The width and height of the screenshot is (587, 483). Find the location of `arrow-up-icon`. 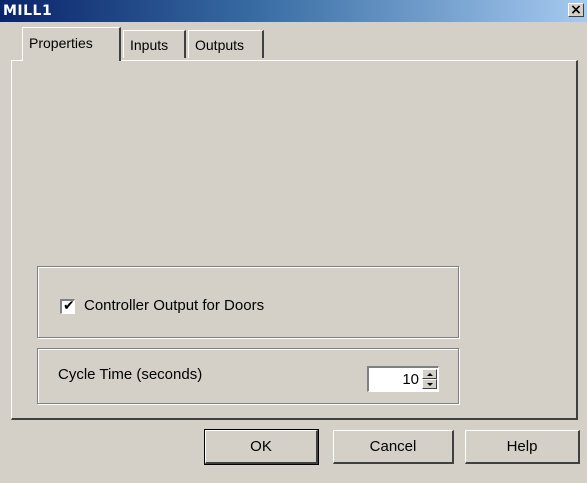

arrow-up-icon is located at coordinates (430, 374).